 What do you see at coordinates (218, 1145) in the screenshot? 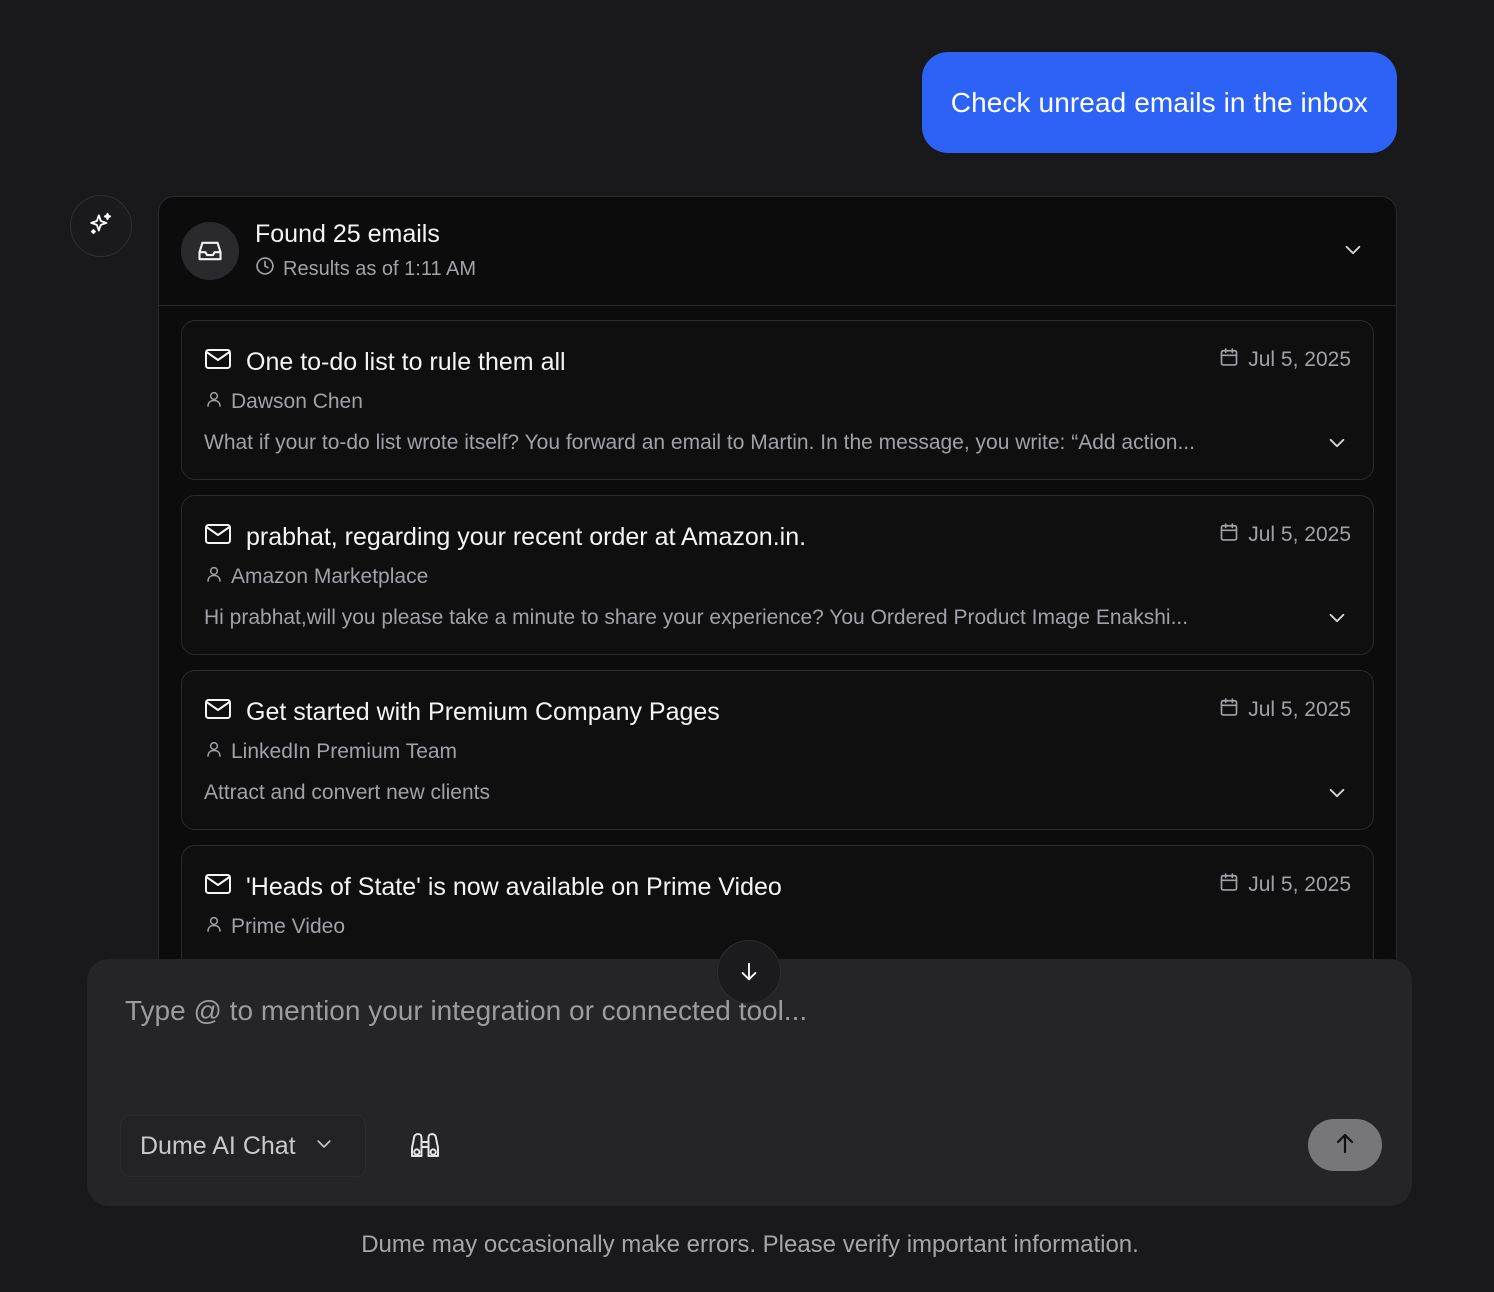
I see `model-selector-label: Dume AI Chat` at bounding box center [218, 1145].